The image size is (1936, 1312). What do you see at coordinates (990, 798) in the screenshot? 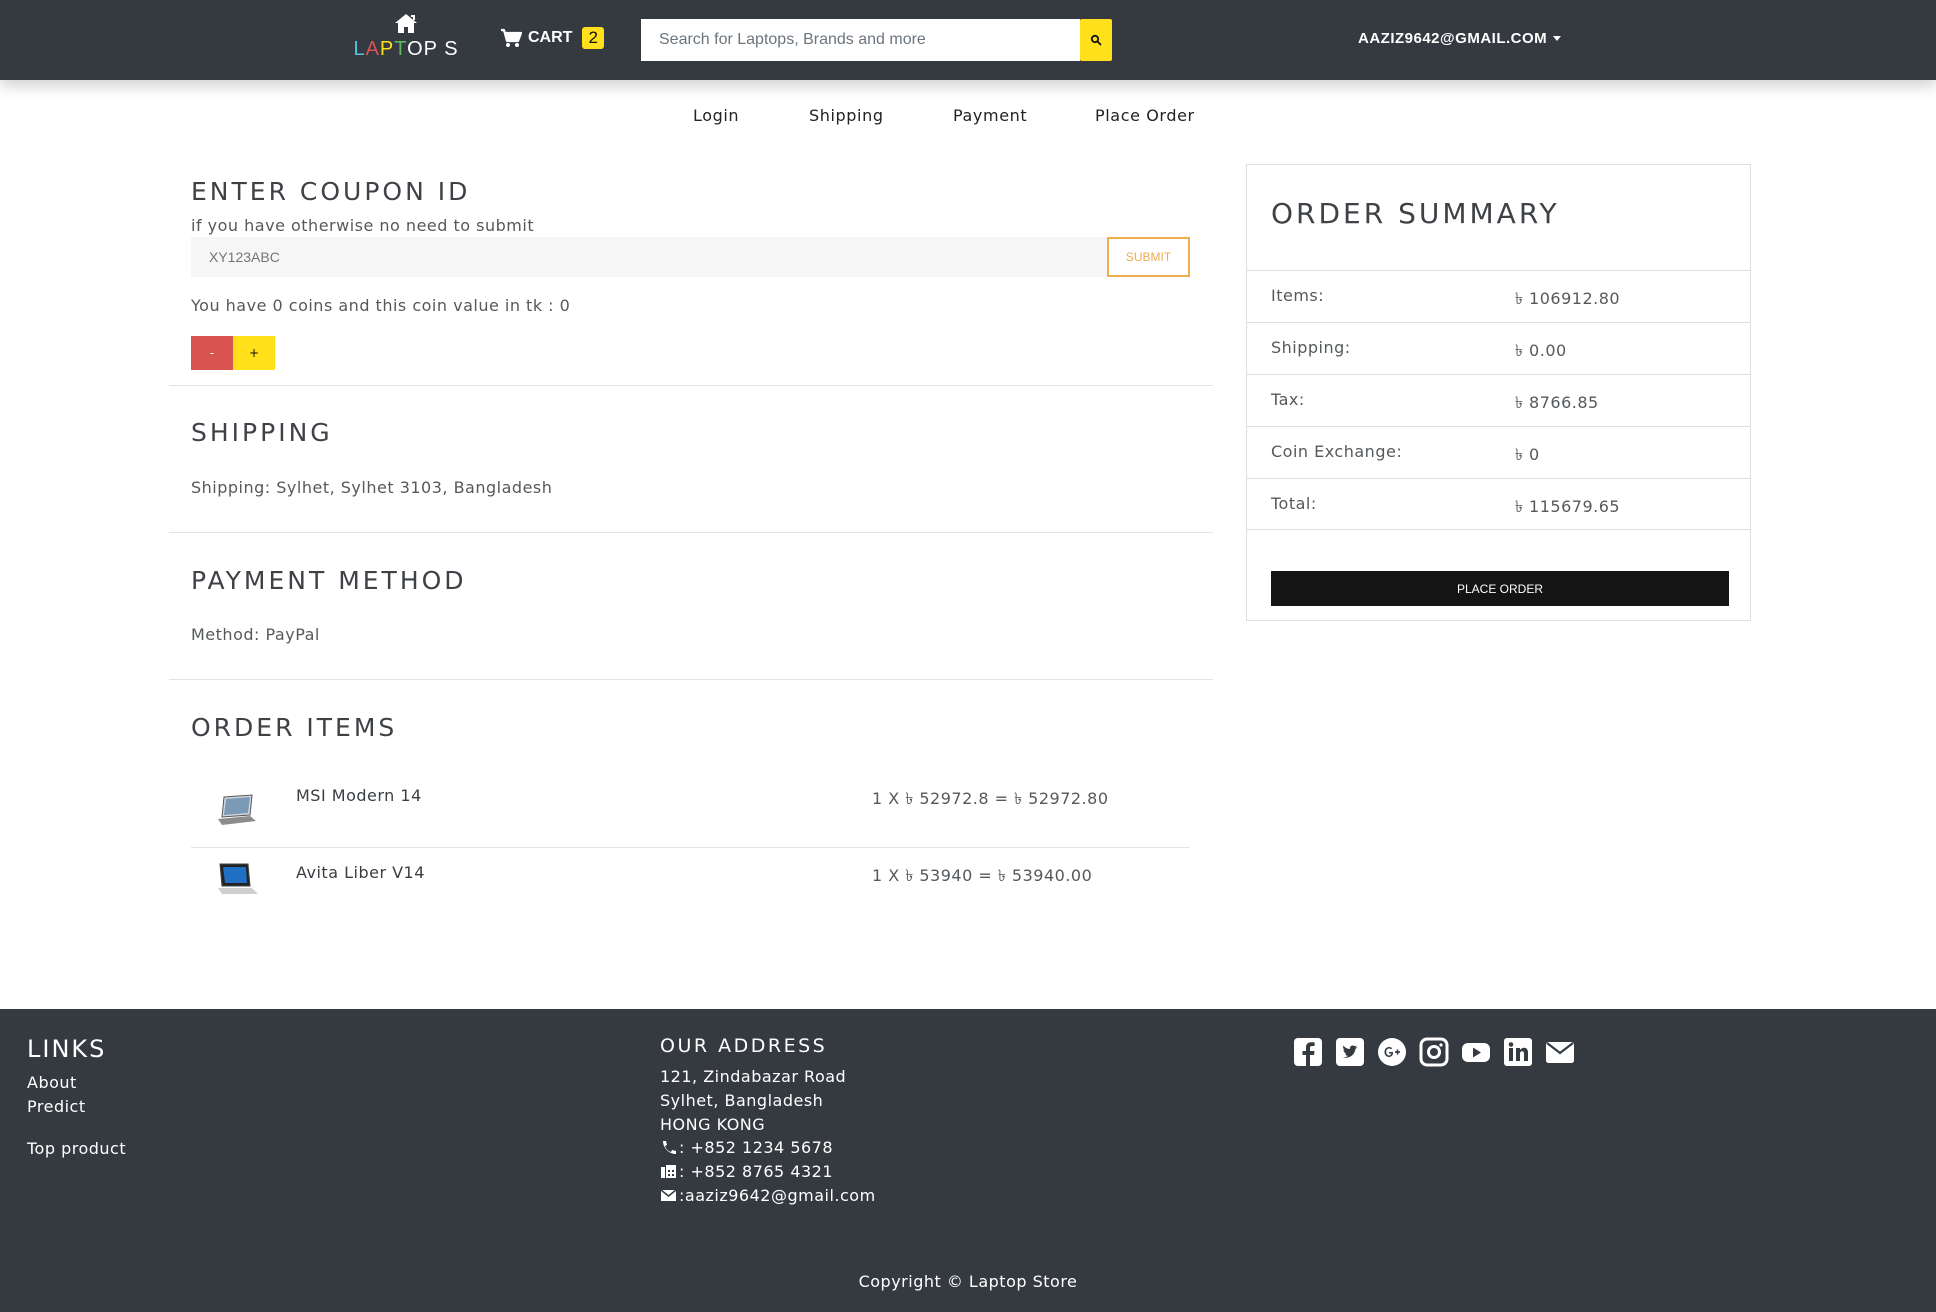
I see `item-price: 1 X ৳ 52972.8 = ৳ 52972.80` at bounding box center [990, 798].